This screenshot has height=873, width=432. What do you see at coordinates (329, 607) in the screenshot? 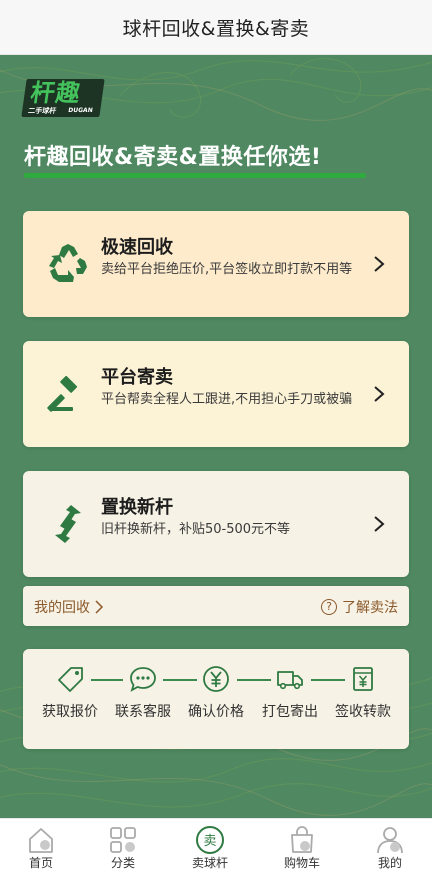
I see `question-icon: ?` at bounding box center [329, 607].